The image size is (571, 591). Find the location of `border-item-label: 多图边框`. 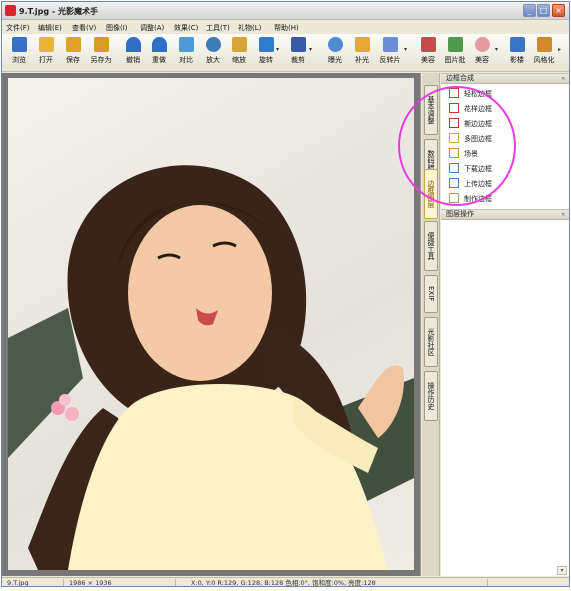

border-item-label: 多图边框 is located at coordinates (478, 139).